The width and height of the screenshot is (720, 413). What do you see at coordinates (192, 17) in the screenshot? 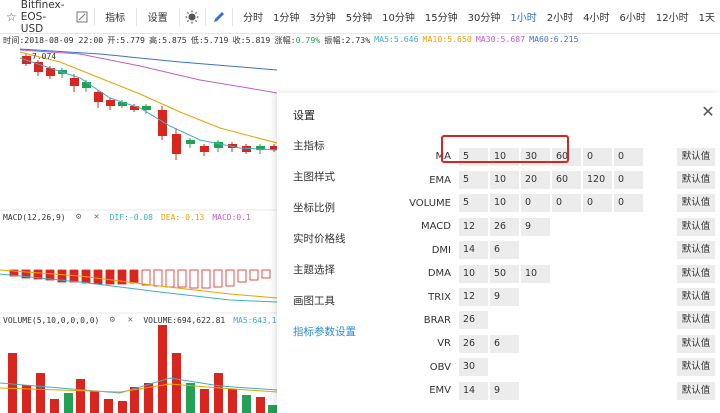
I see `theme-sun-icon` at bounding box center [192, 17].